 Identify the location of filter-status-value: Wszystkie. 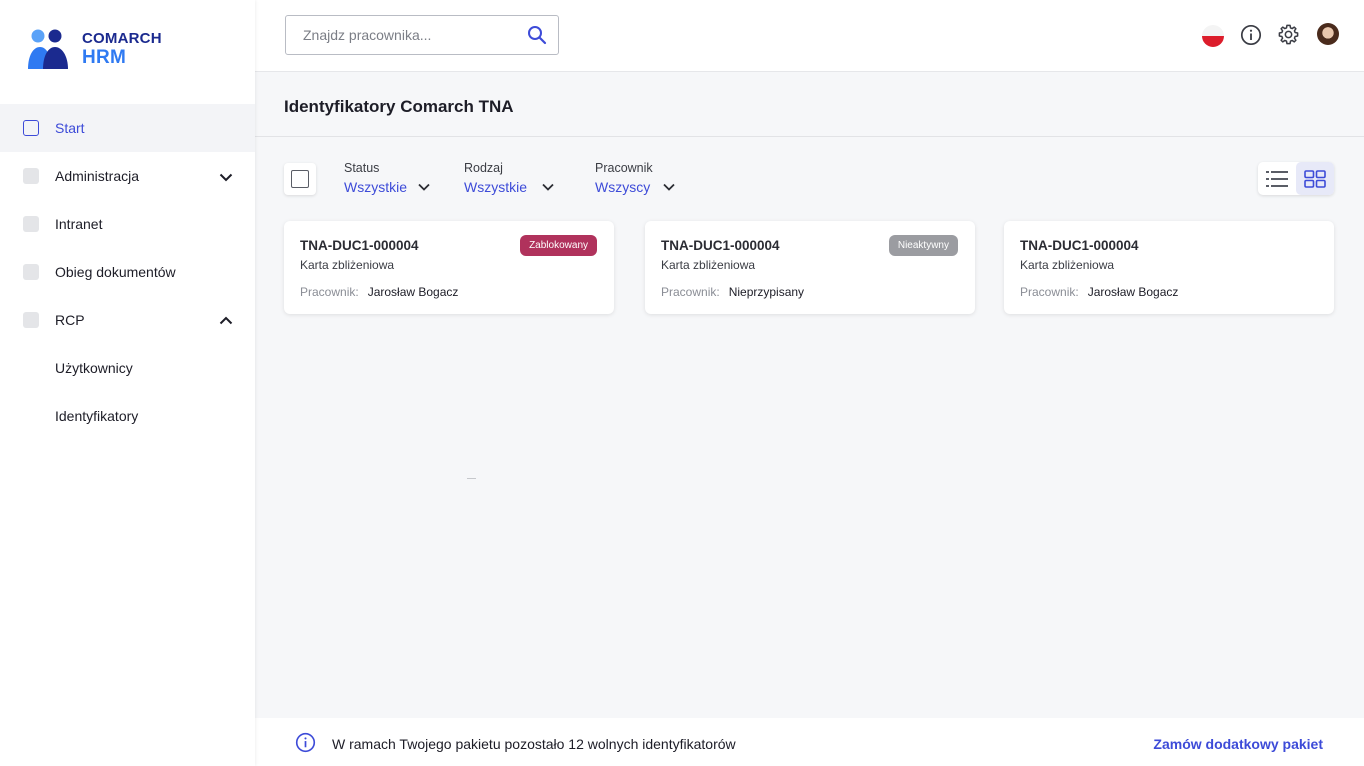
(375, 187).